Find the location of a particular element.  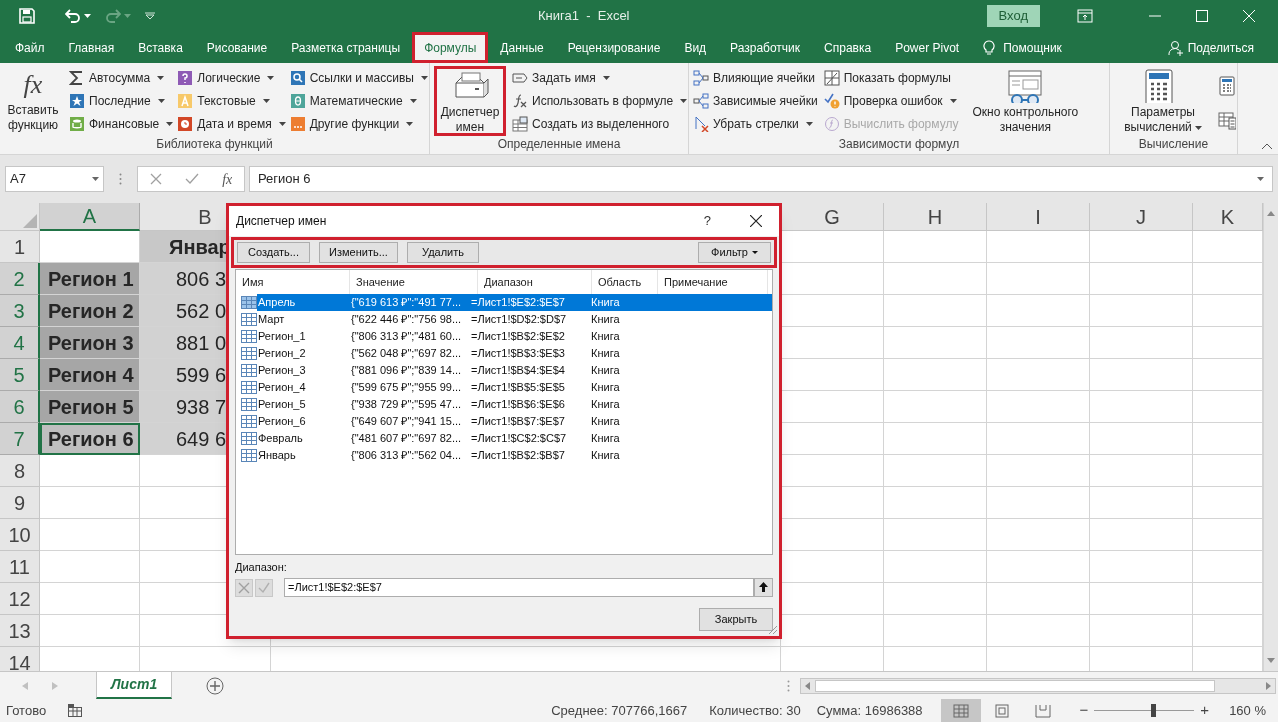

scroll-up-icon is located at coordinates (1271, 213).